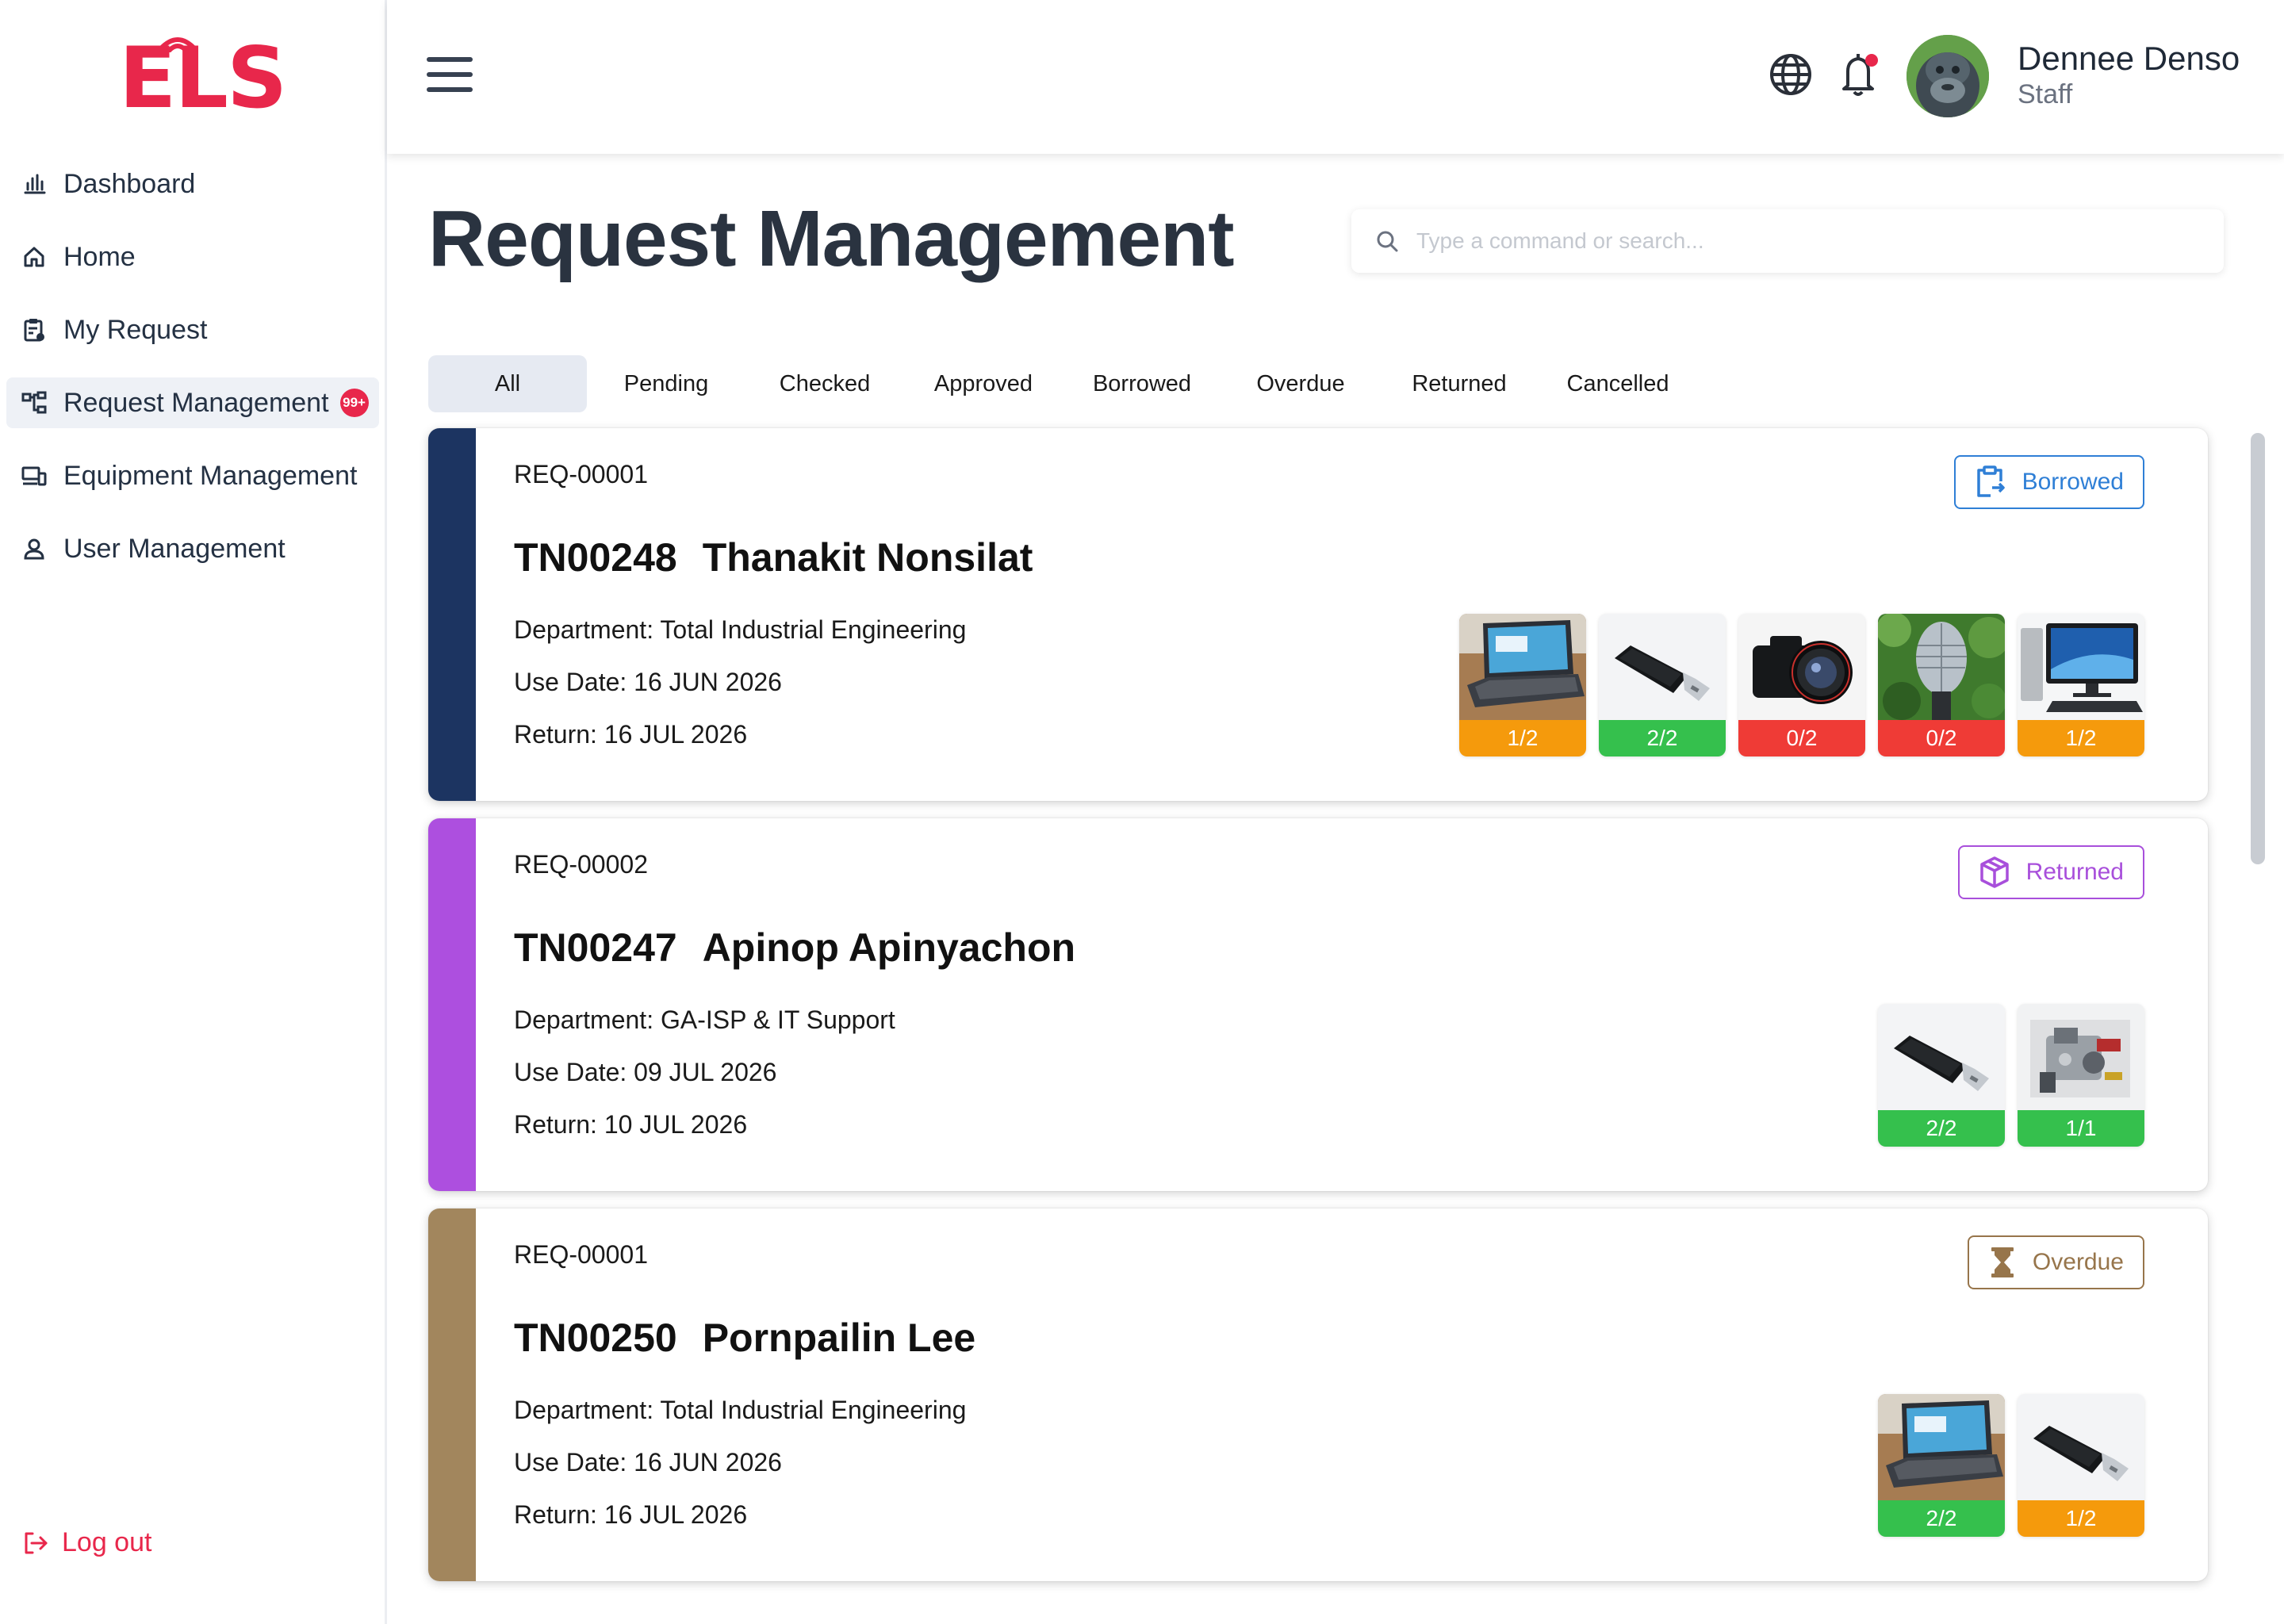  I want to click on equipment-list: 2/2 1/2, so click(2011, 1465).